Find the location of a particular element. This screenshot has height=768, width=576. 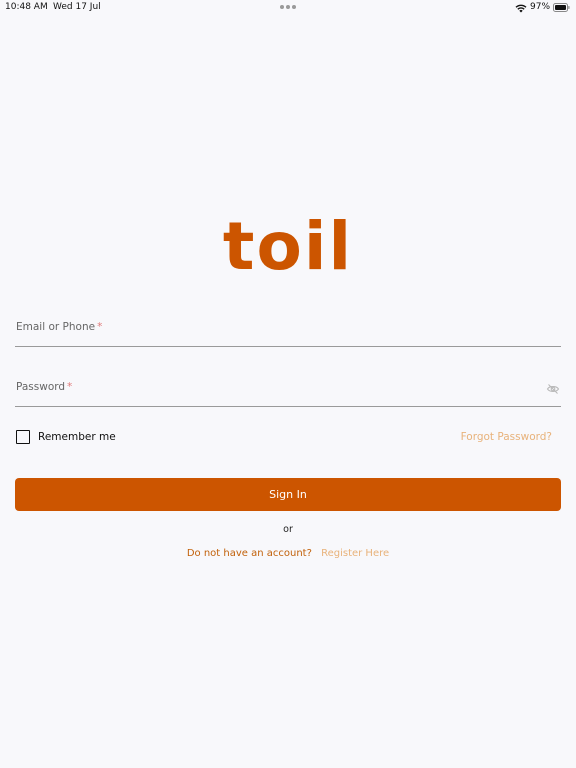

app-logo: toil is located at coordinates (288, 246).